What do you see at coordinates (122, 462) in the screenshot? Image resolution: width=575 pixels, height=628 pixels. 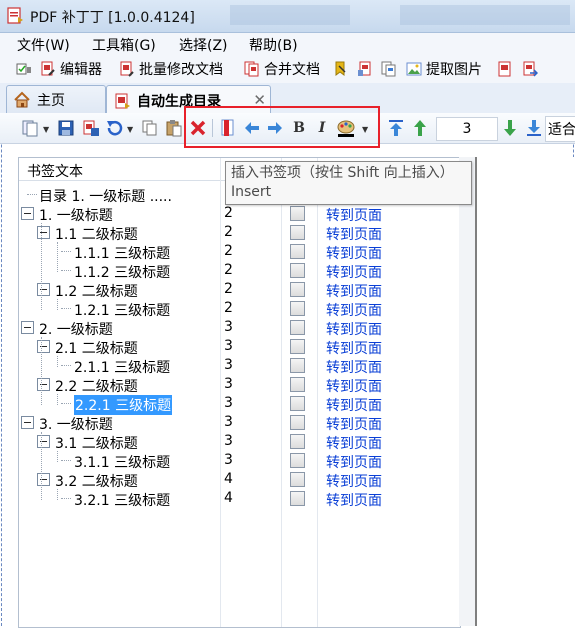 I see `bookmark-text: 3.1.1 三级标题` at bounding box center [122, 462].